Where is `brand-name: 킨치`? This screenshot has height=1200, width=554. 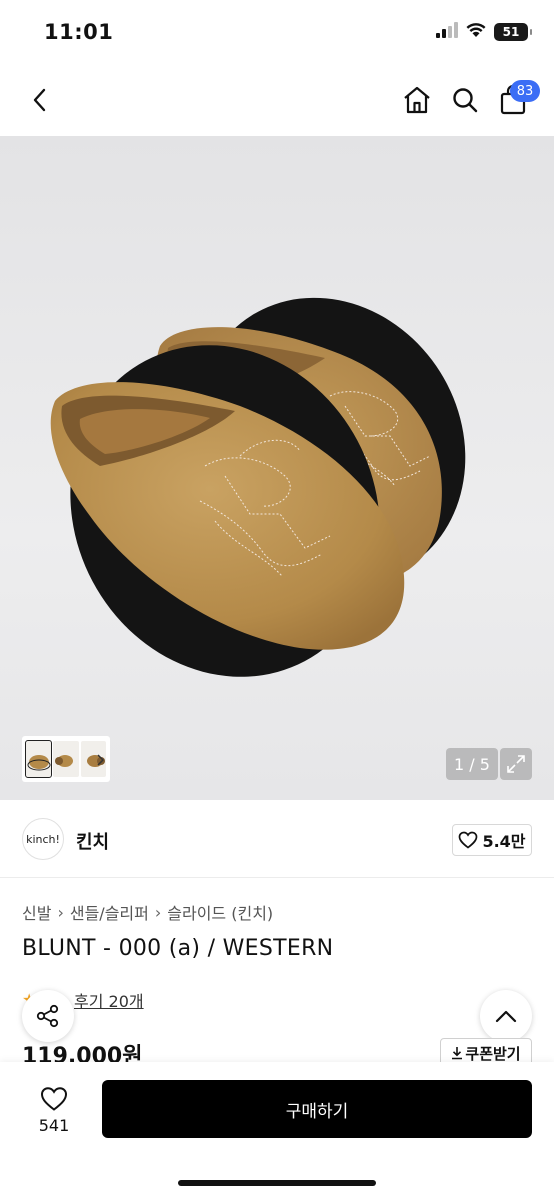
brand-name: 킨치 is located at coordinates (92, 841).